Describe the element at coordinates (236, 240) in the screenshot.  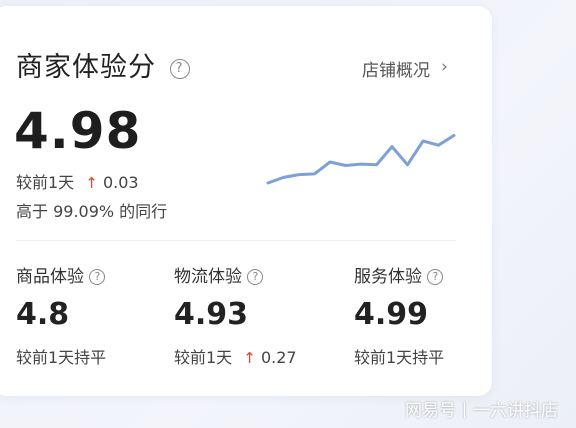
I see `divider` at that location.